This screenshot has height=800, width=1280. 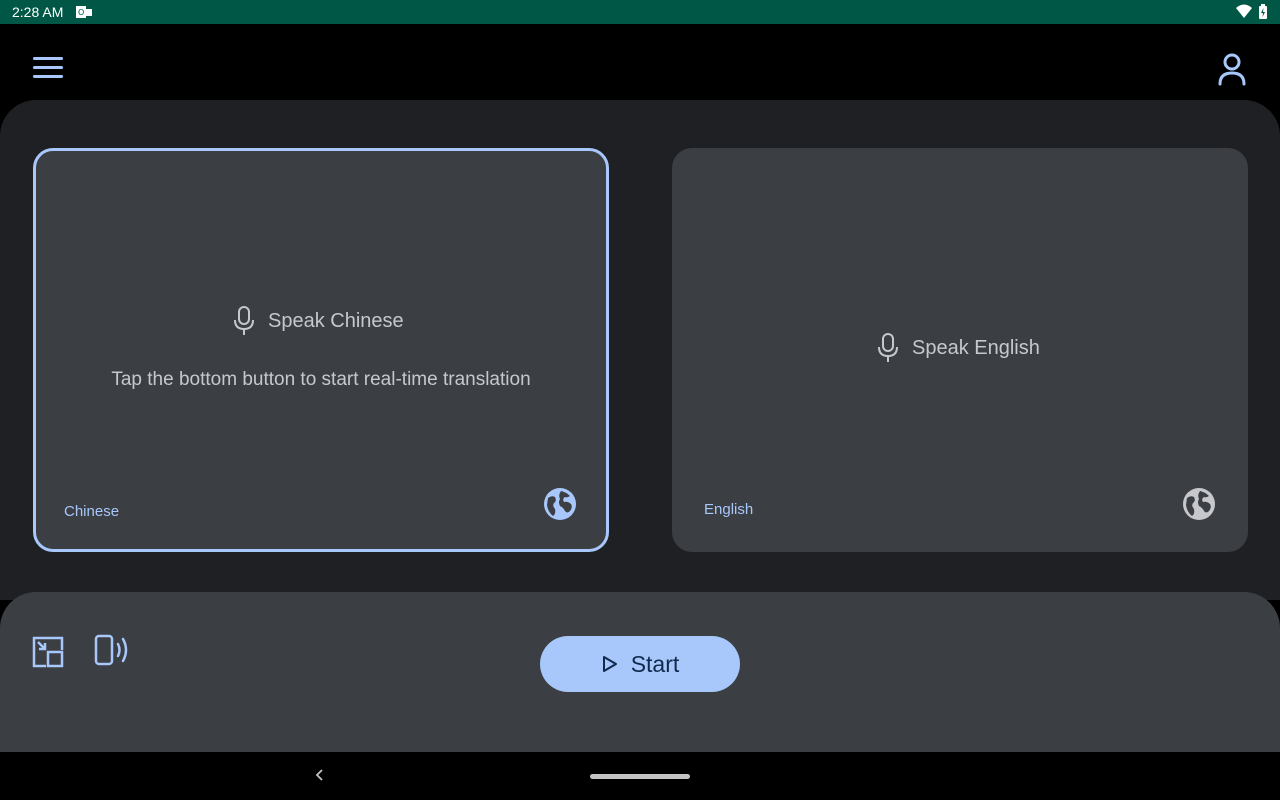 I want to click on notification-icon: O, so click(x=84, y=12).